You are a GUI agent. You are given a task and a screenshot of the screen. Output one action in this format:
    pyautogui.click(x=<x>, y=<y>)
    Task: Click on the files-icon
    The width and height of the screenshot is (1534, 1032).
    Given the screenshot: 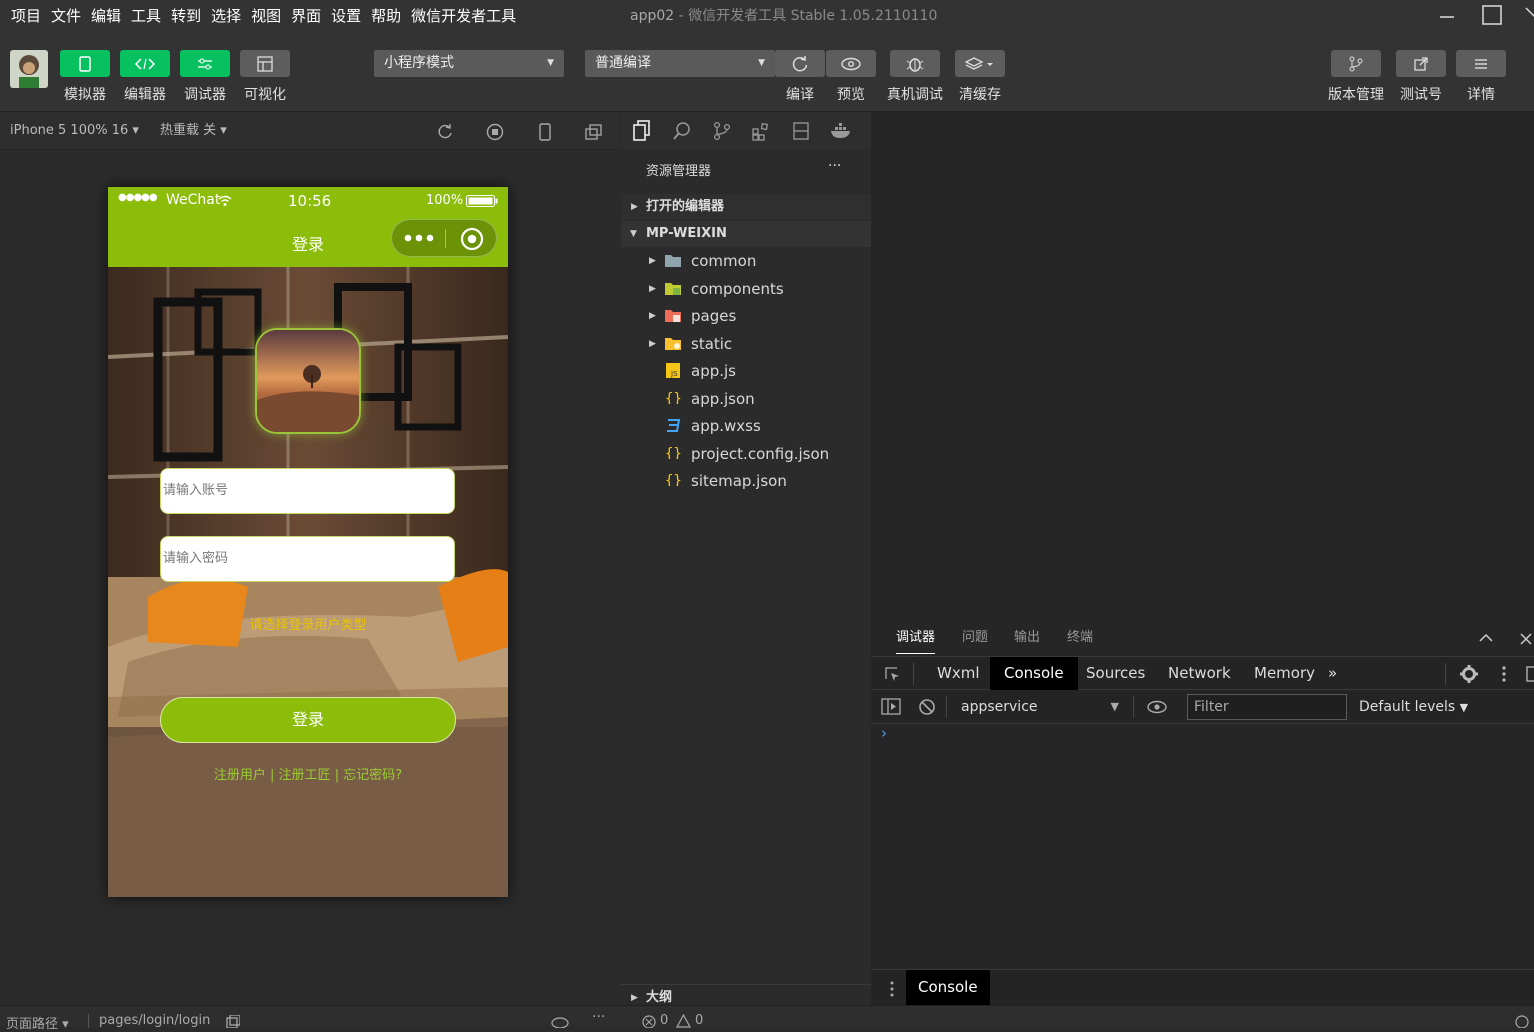 What is the action you would take?
    pyautogui.click(x=642, y=131)
    